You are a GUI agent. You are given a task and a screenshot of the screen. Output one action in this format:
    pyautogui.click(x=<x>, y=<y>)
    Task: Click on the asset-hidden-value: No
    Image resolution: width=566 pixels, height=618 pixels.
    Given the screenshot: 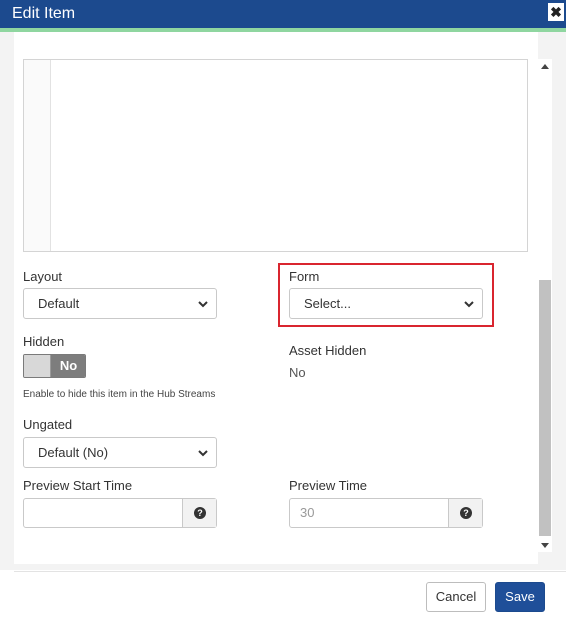 What is the action you would take?
    pyautogui.click(x=297, y=372)
    